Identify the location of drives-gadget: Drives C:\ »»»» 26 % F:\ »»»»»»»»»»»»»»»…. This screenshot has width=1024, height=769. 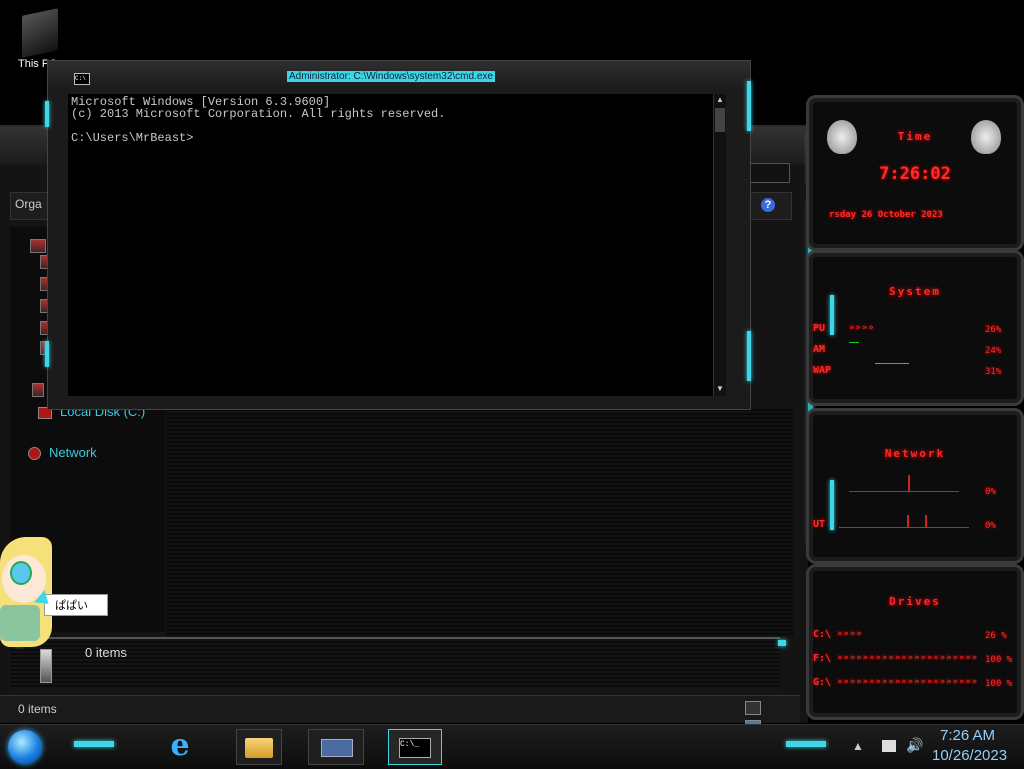
(915, 642).